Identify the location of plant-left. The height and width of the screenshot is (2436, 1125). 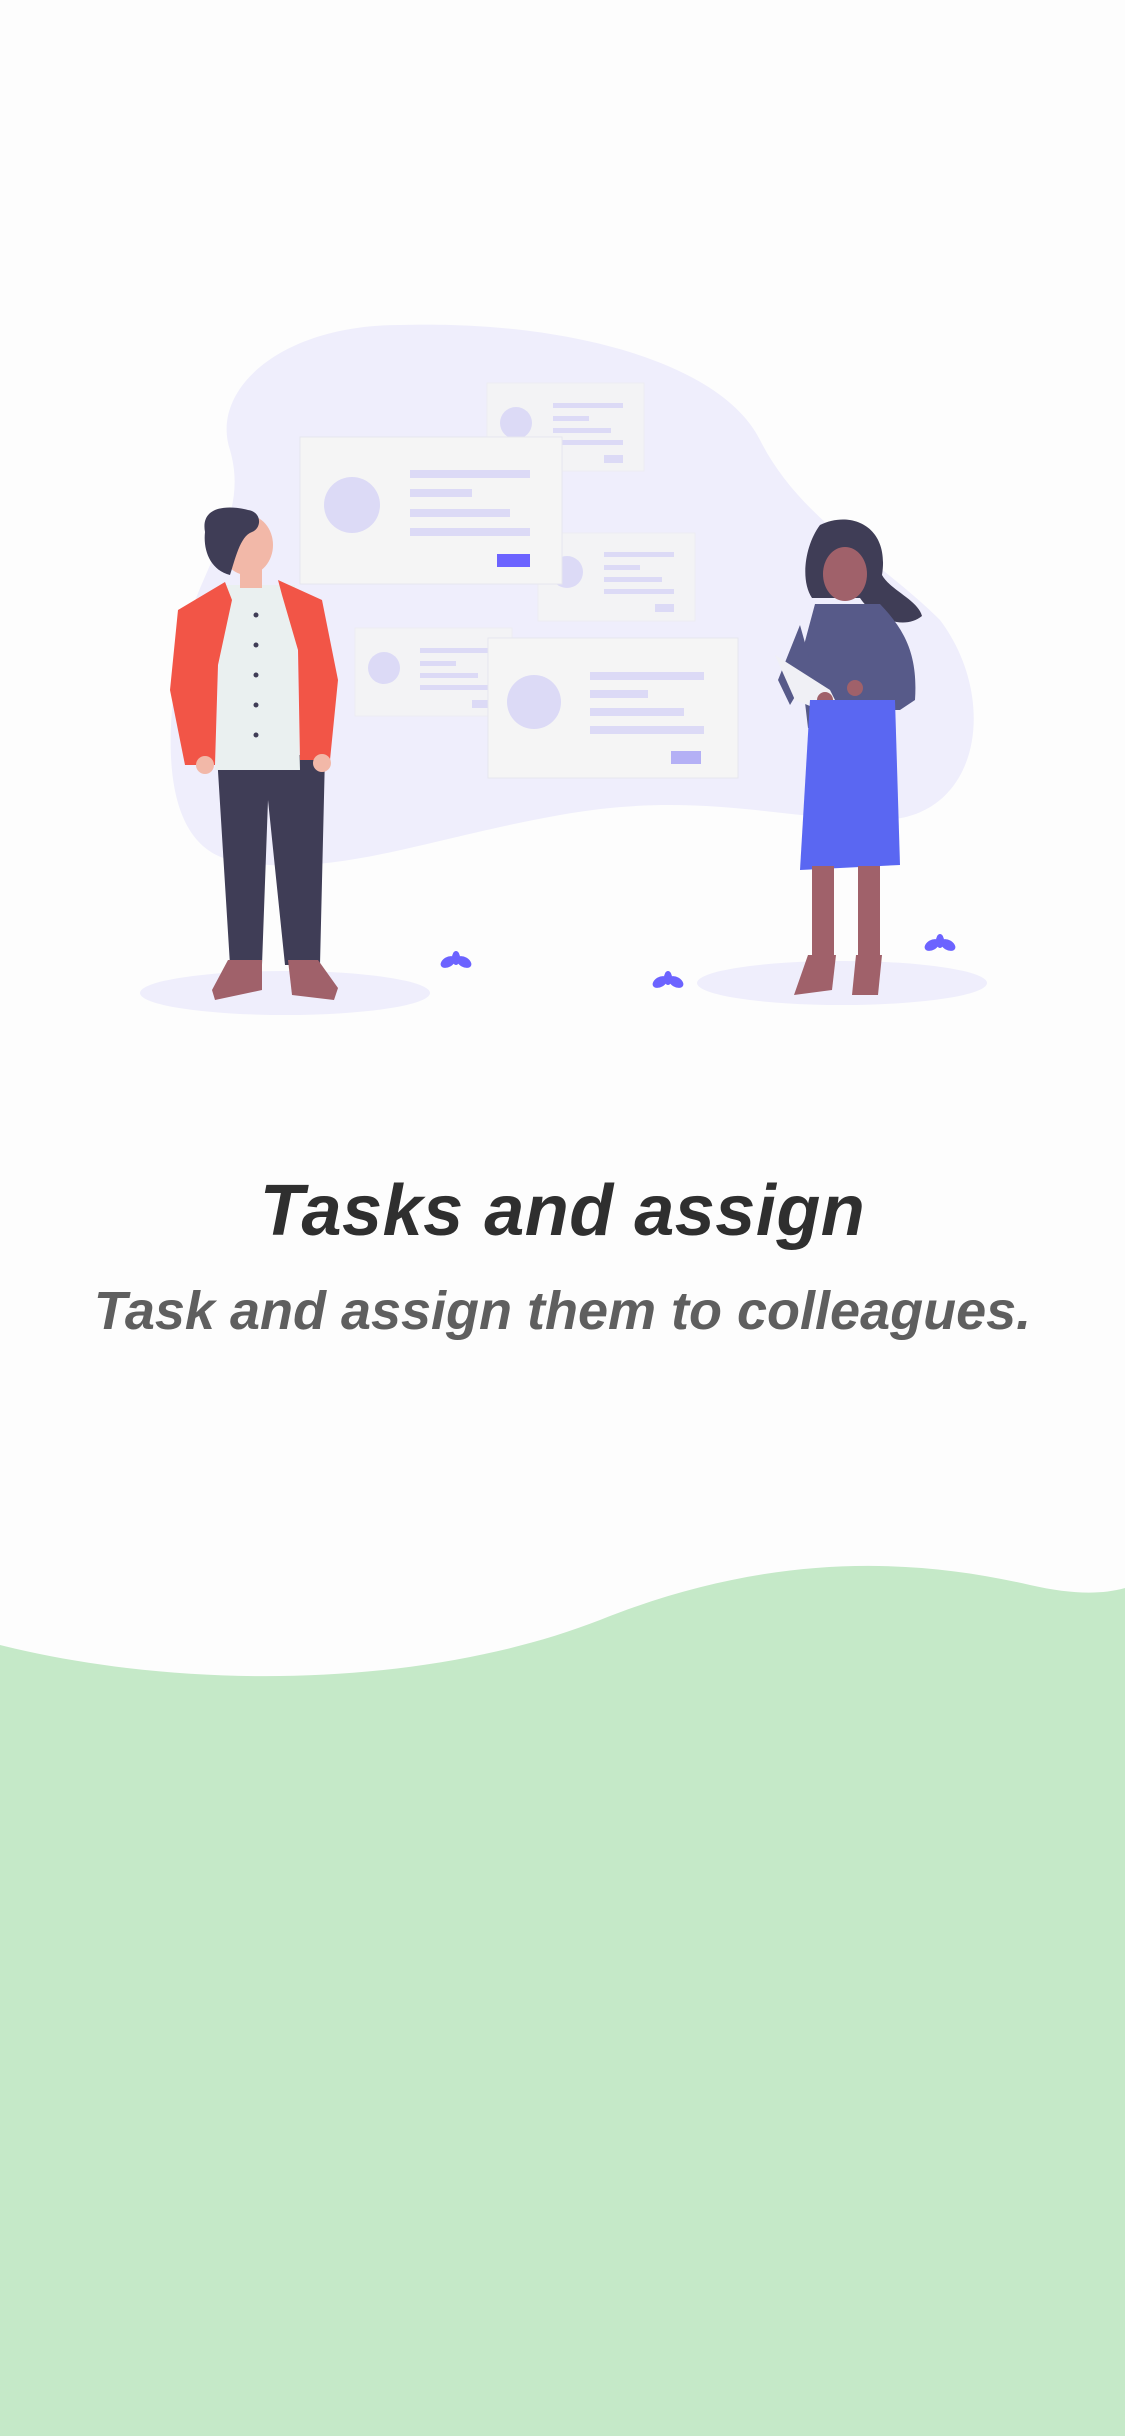
(456, 959).